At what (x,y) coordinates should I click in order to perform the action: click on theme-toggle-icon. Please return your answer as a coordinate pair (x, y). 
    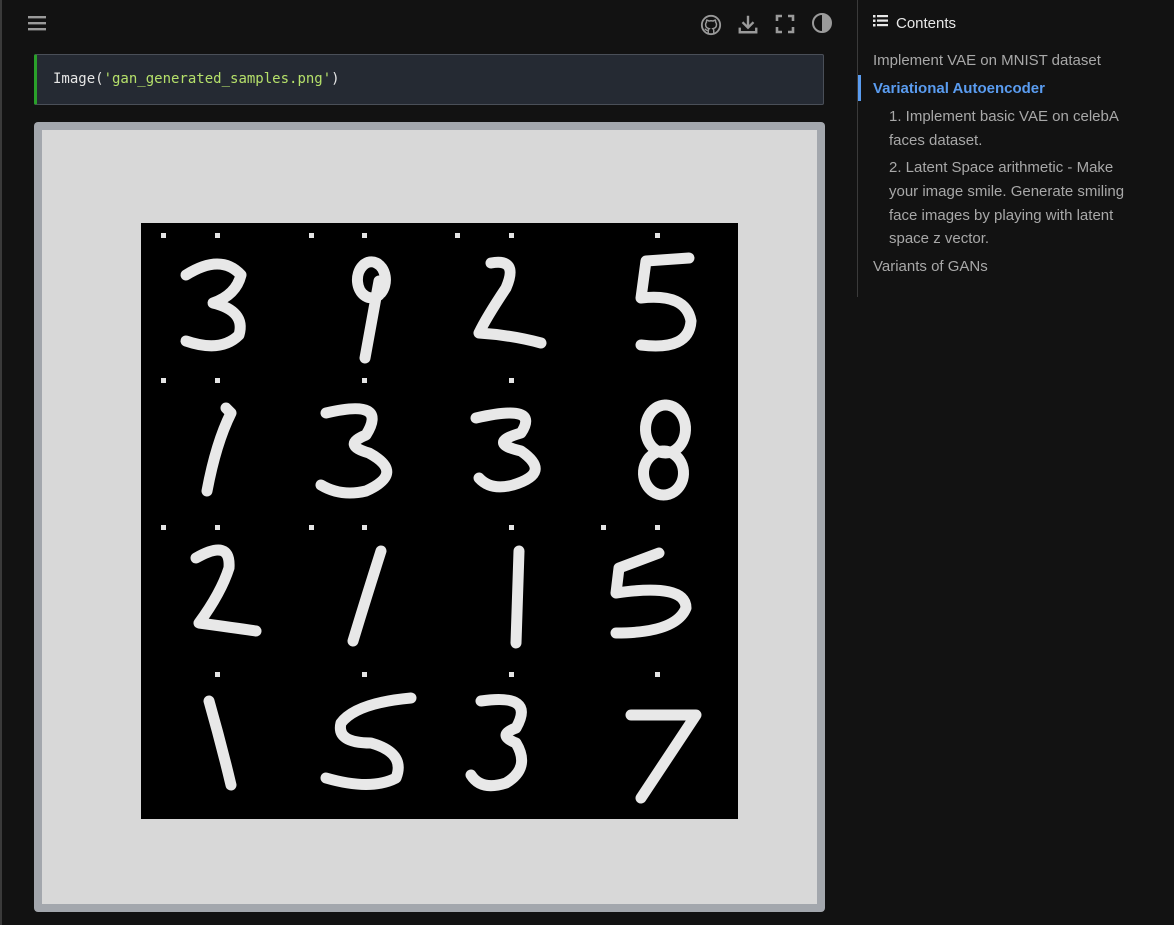
    Looking at the image, I should click on (822, 23).